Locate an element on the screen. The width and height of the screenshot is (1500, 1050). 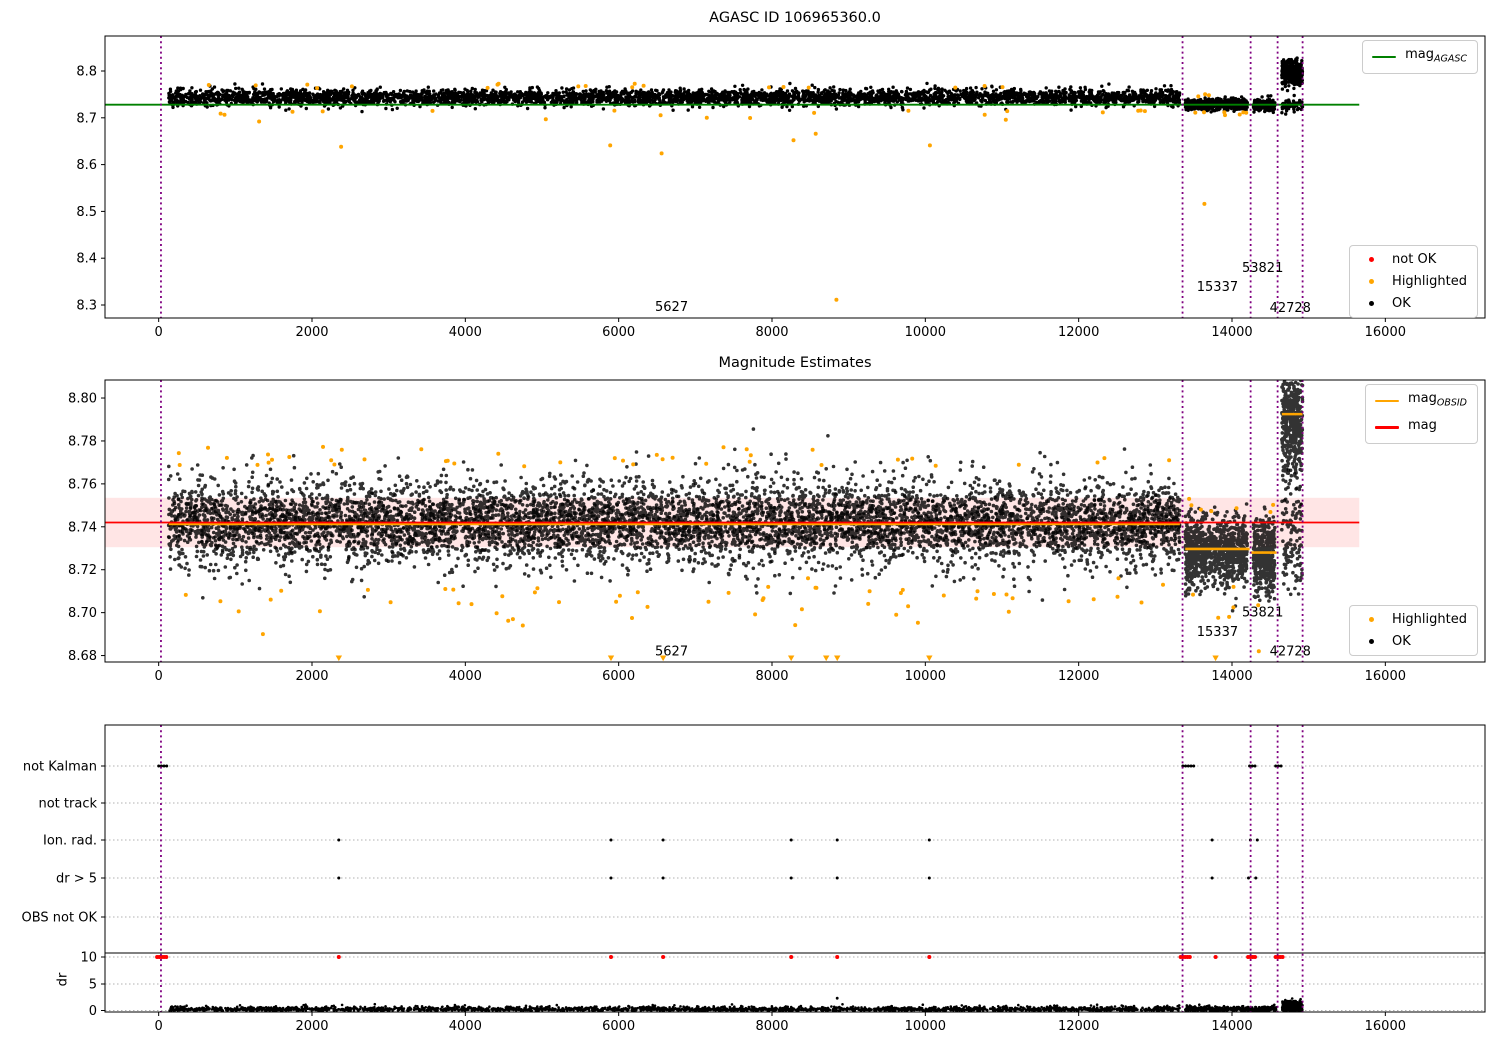
legend-item-mag: mag is located at coordinates (1420, 428).